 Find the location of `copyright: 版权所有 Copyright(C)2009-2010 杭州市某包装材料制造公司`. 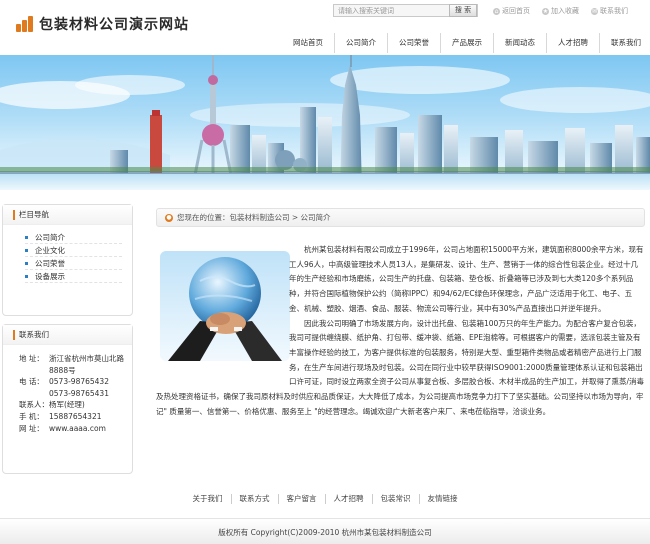

copyright: 版权所有 Copyright(C)2009-2010 杭州市某包装材料制造公司 is located at coordinates (325, 532).